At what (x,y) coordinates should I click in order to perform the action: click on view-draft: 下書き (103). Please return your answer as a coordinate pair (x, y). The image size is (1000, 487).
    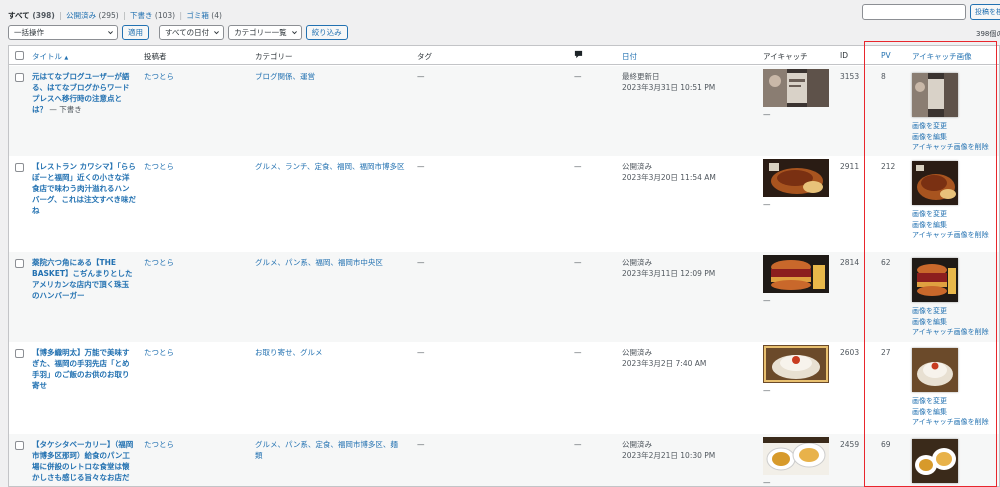
    Looking at the image, I should click on (152, 15).